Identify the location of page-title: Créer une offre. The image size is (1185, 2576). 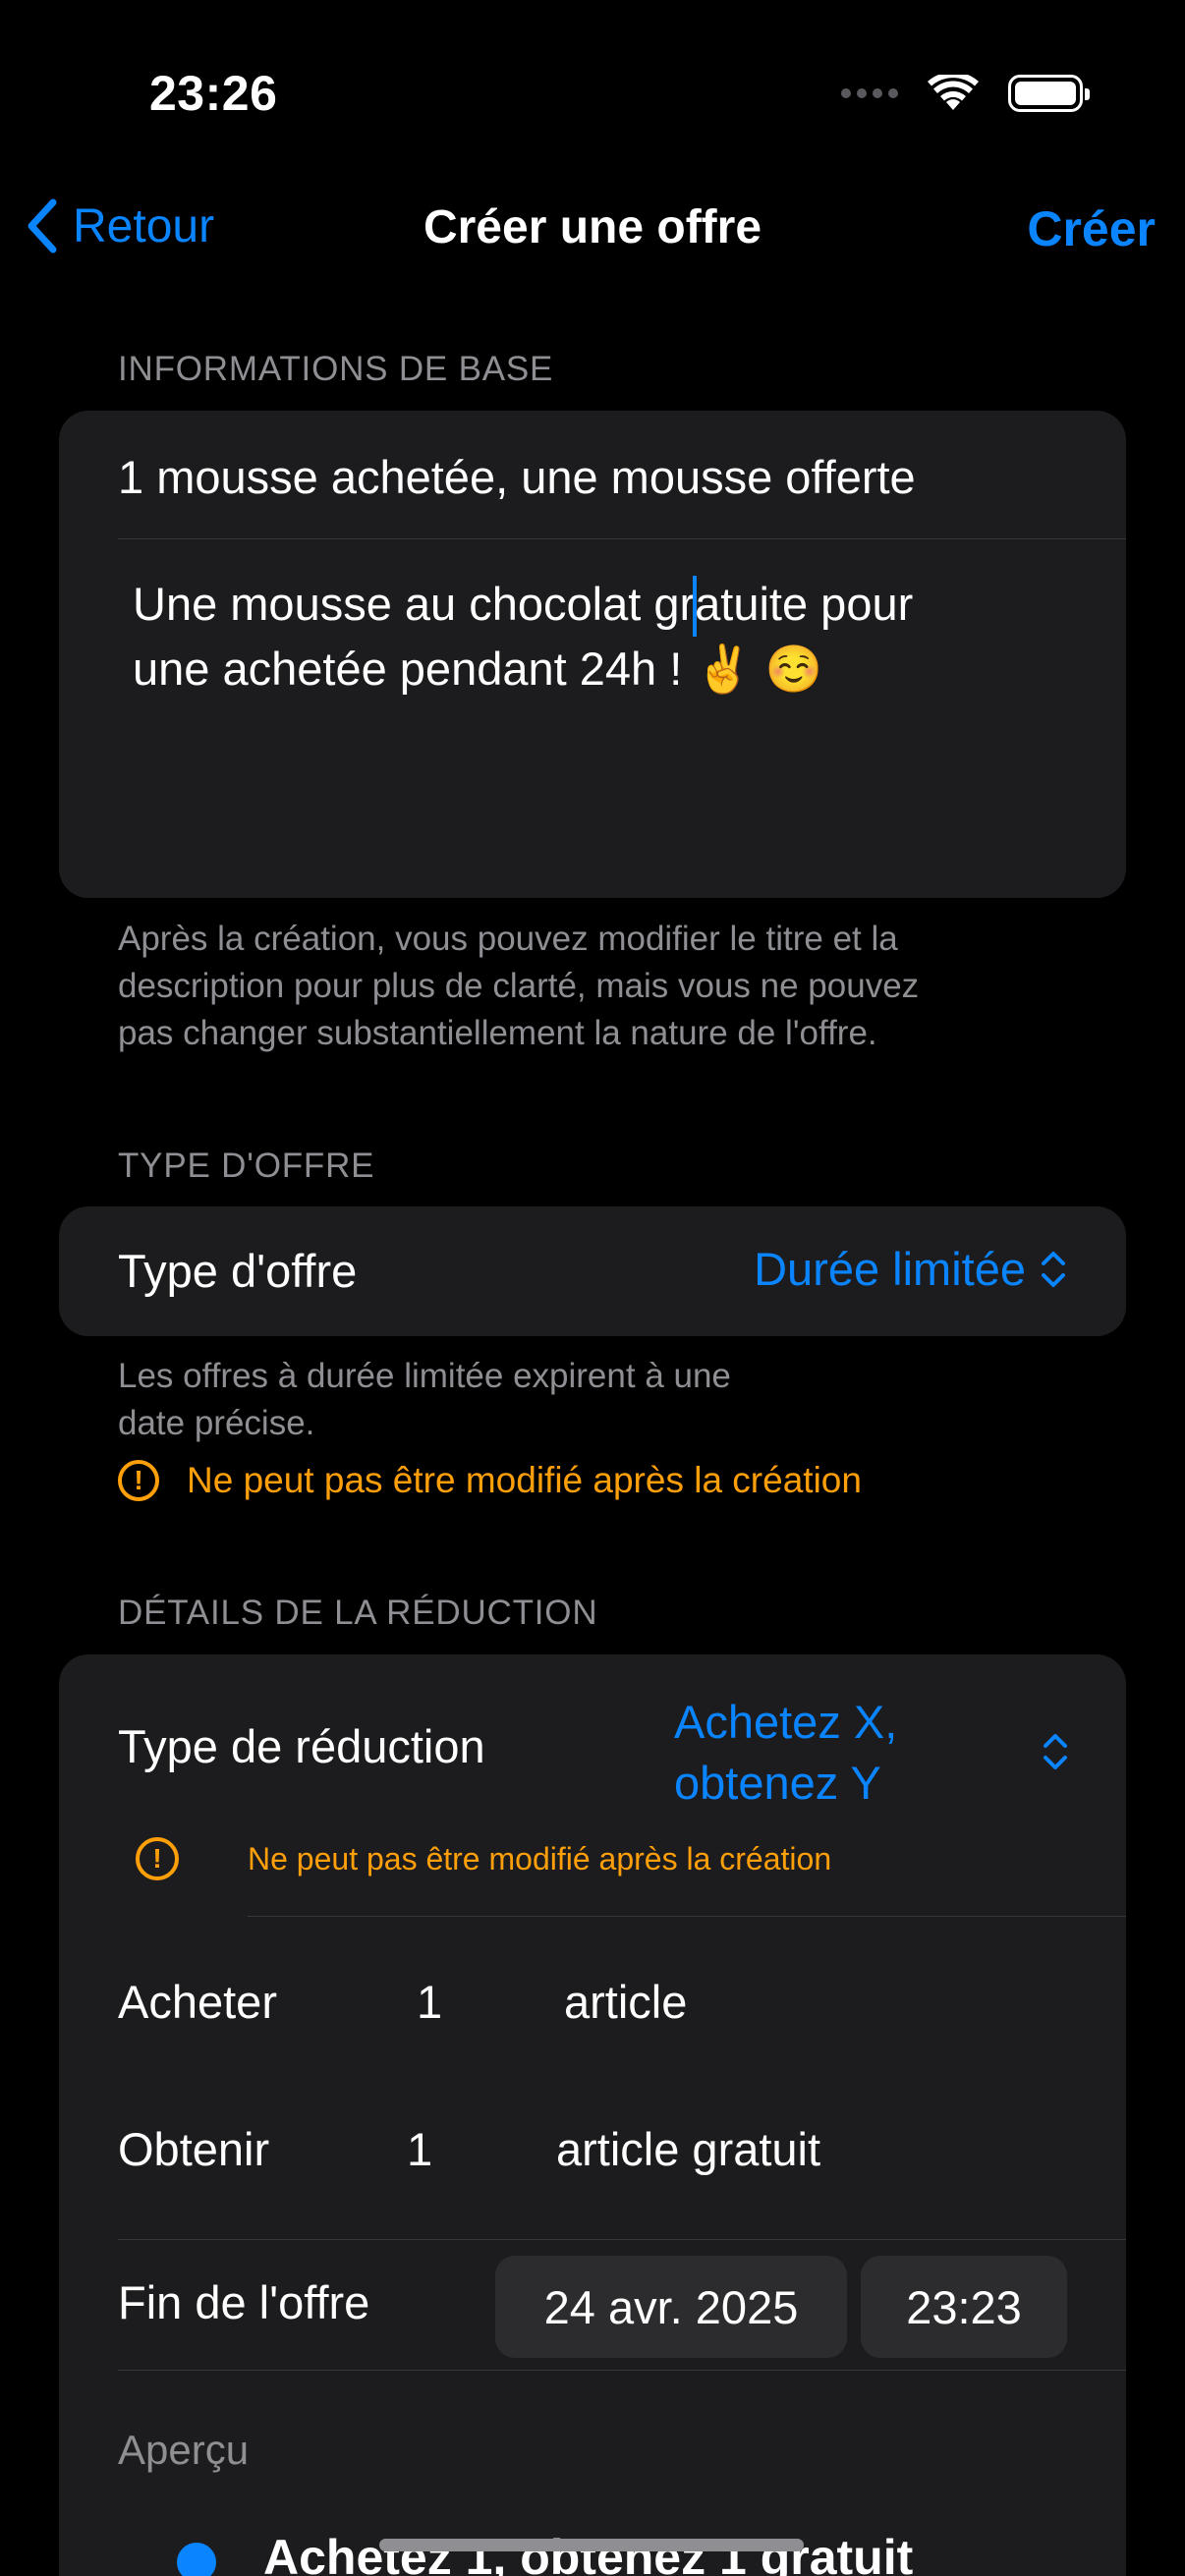
(592, 227).